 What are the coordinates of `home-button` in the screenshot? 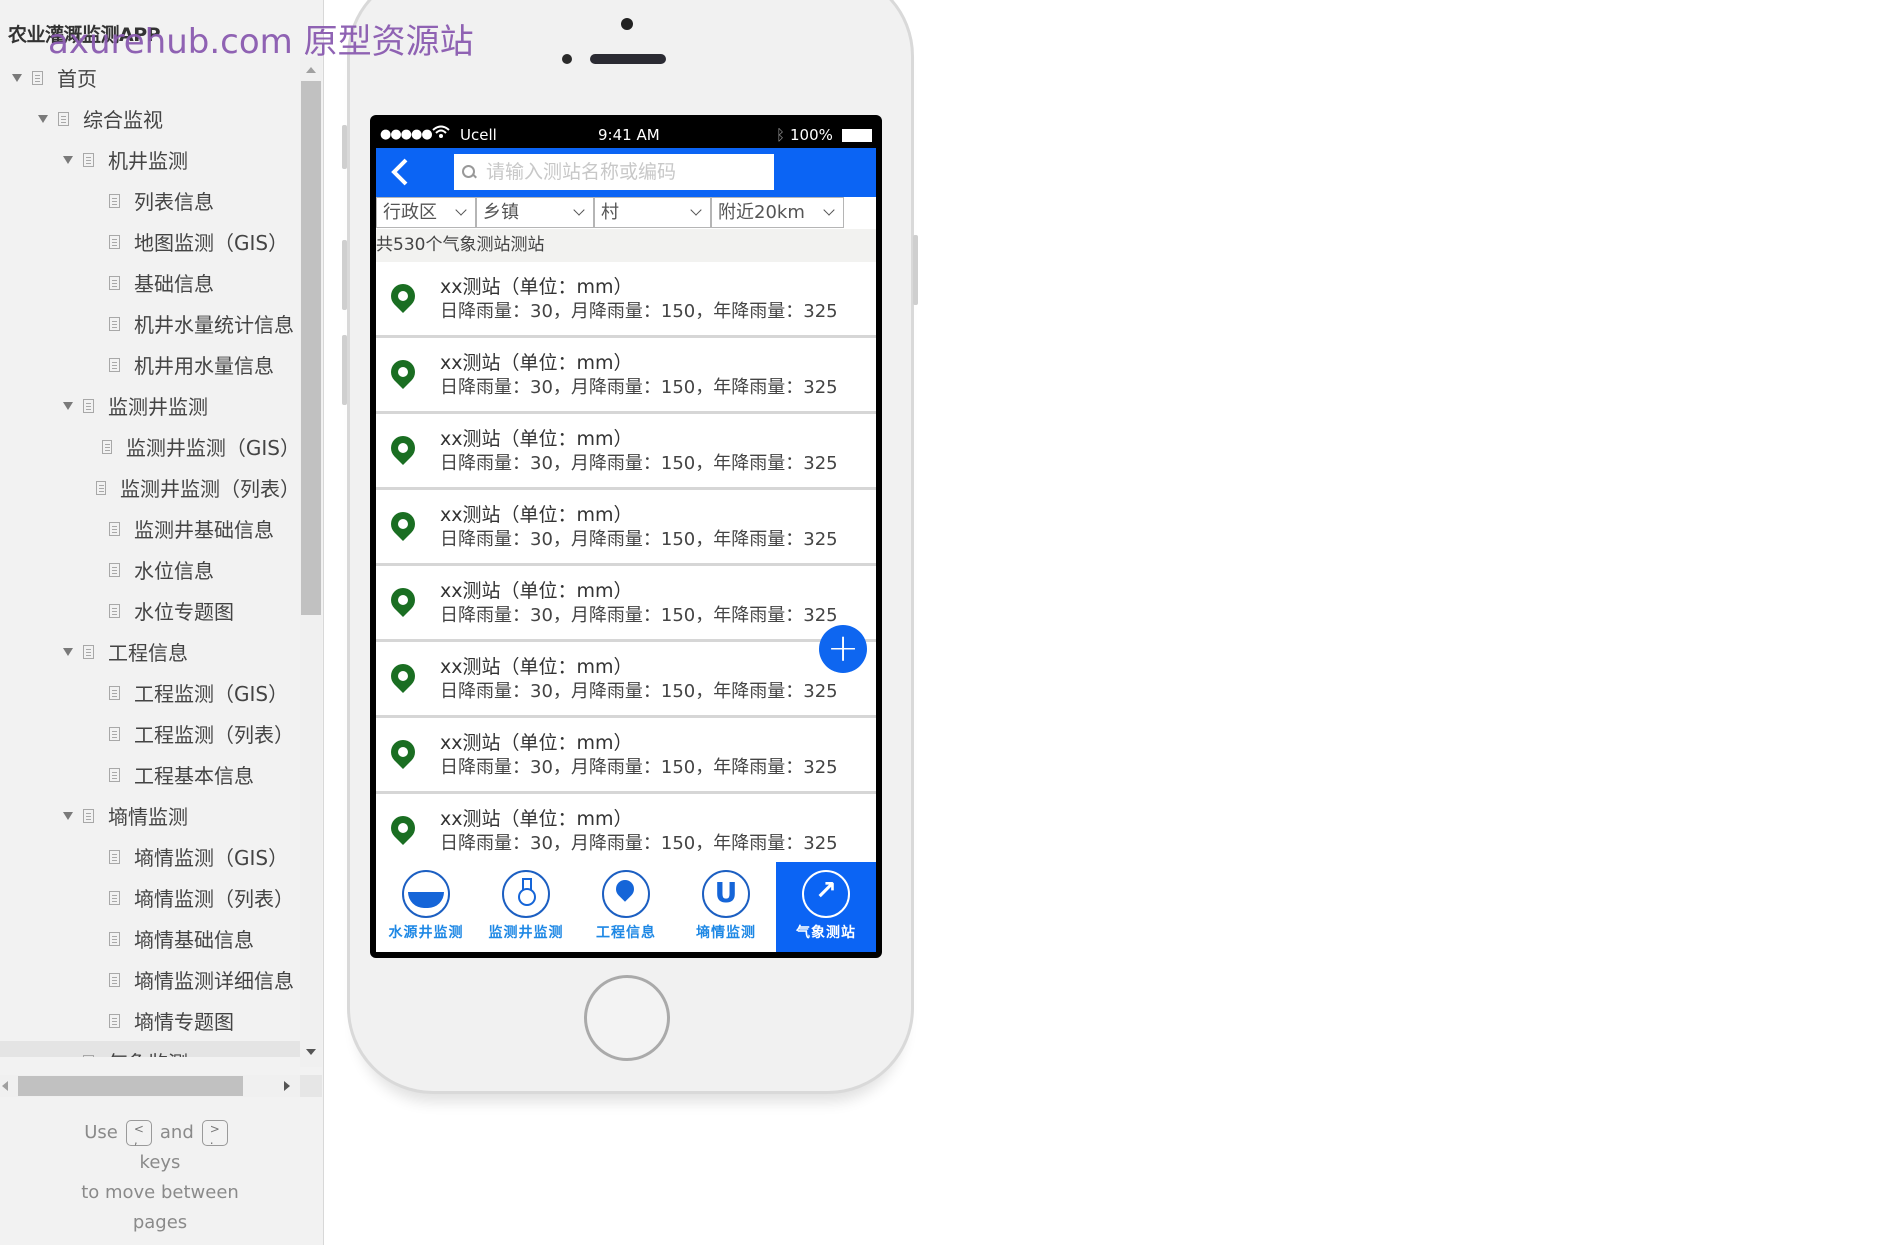 It's located at (627, 1018).